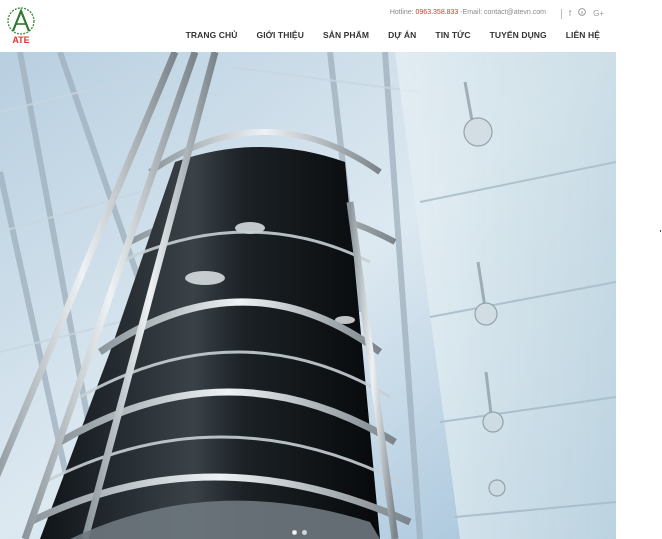 This screenshot has height=539, width=662. I want to click on slider-pagination, so click(299, 532).